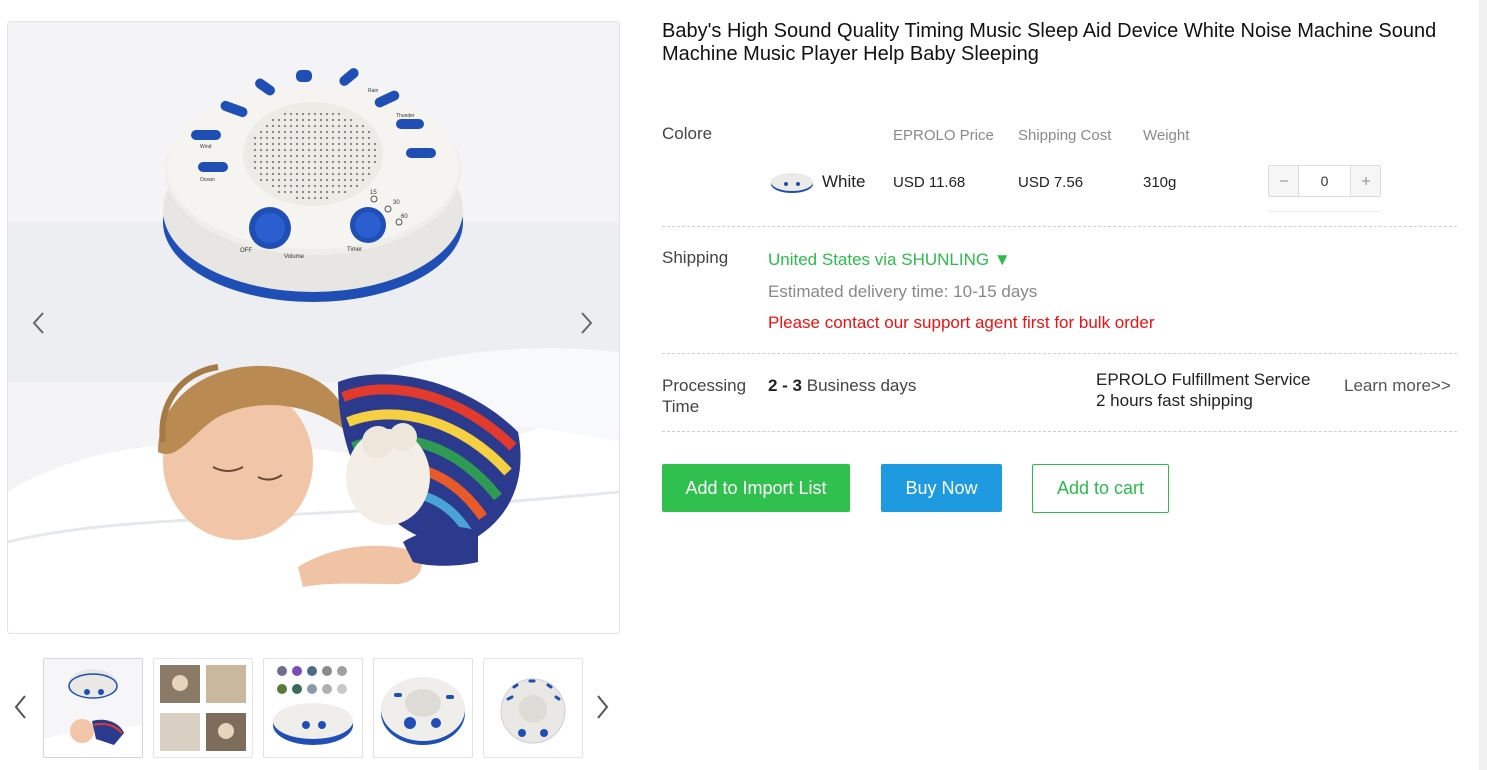 The height and width of the screenshot is (770, 1487). Describe the element at coordinates (1100, 488) in the screenshot. I see `add-to-cart-button: Add to cart` at that location.